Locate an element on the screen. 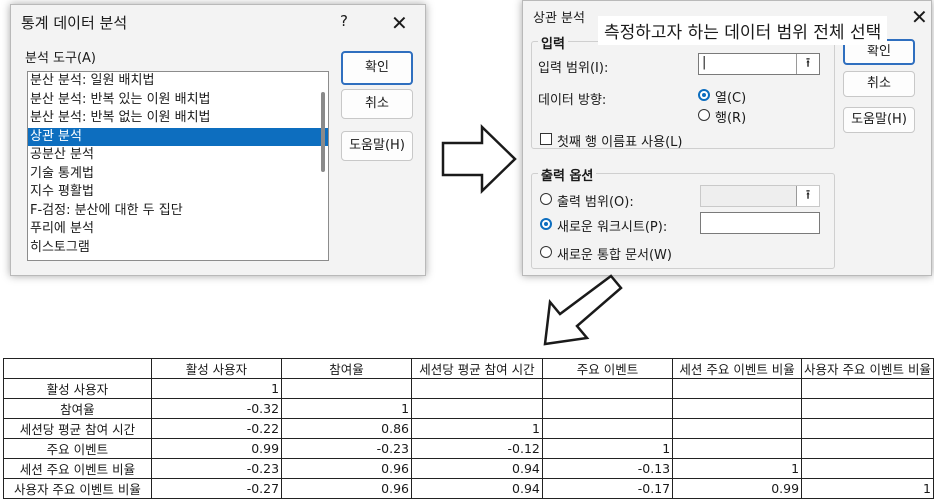  help-question-icon: ? is located at coordinates (344, 21).